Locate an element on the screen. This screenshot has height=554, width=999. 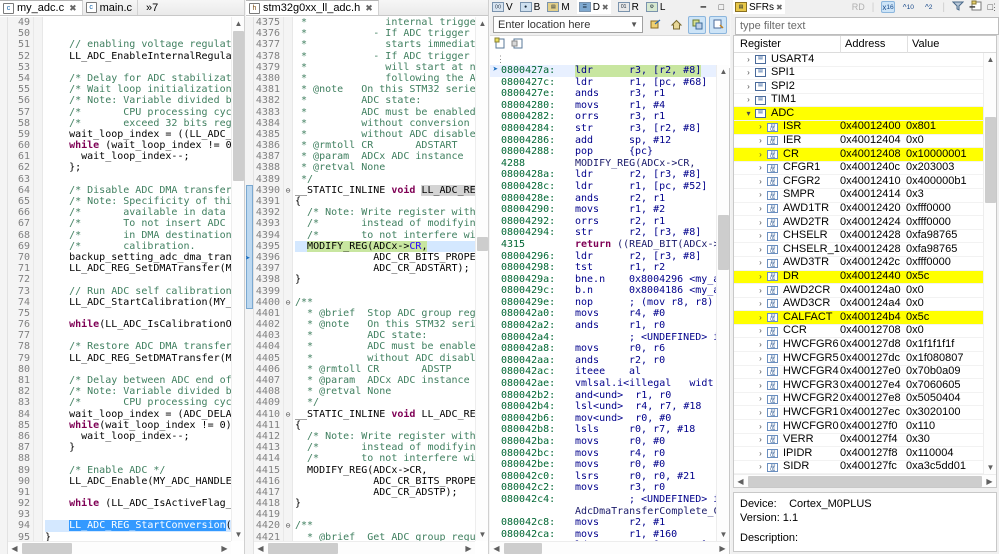
minimize-icon: ━ is located at coordinates (703, 7).